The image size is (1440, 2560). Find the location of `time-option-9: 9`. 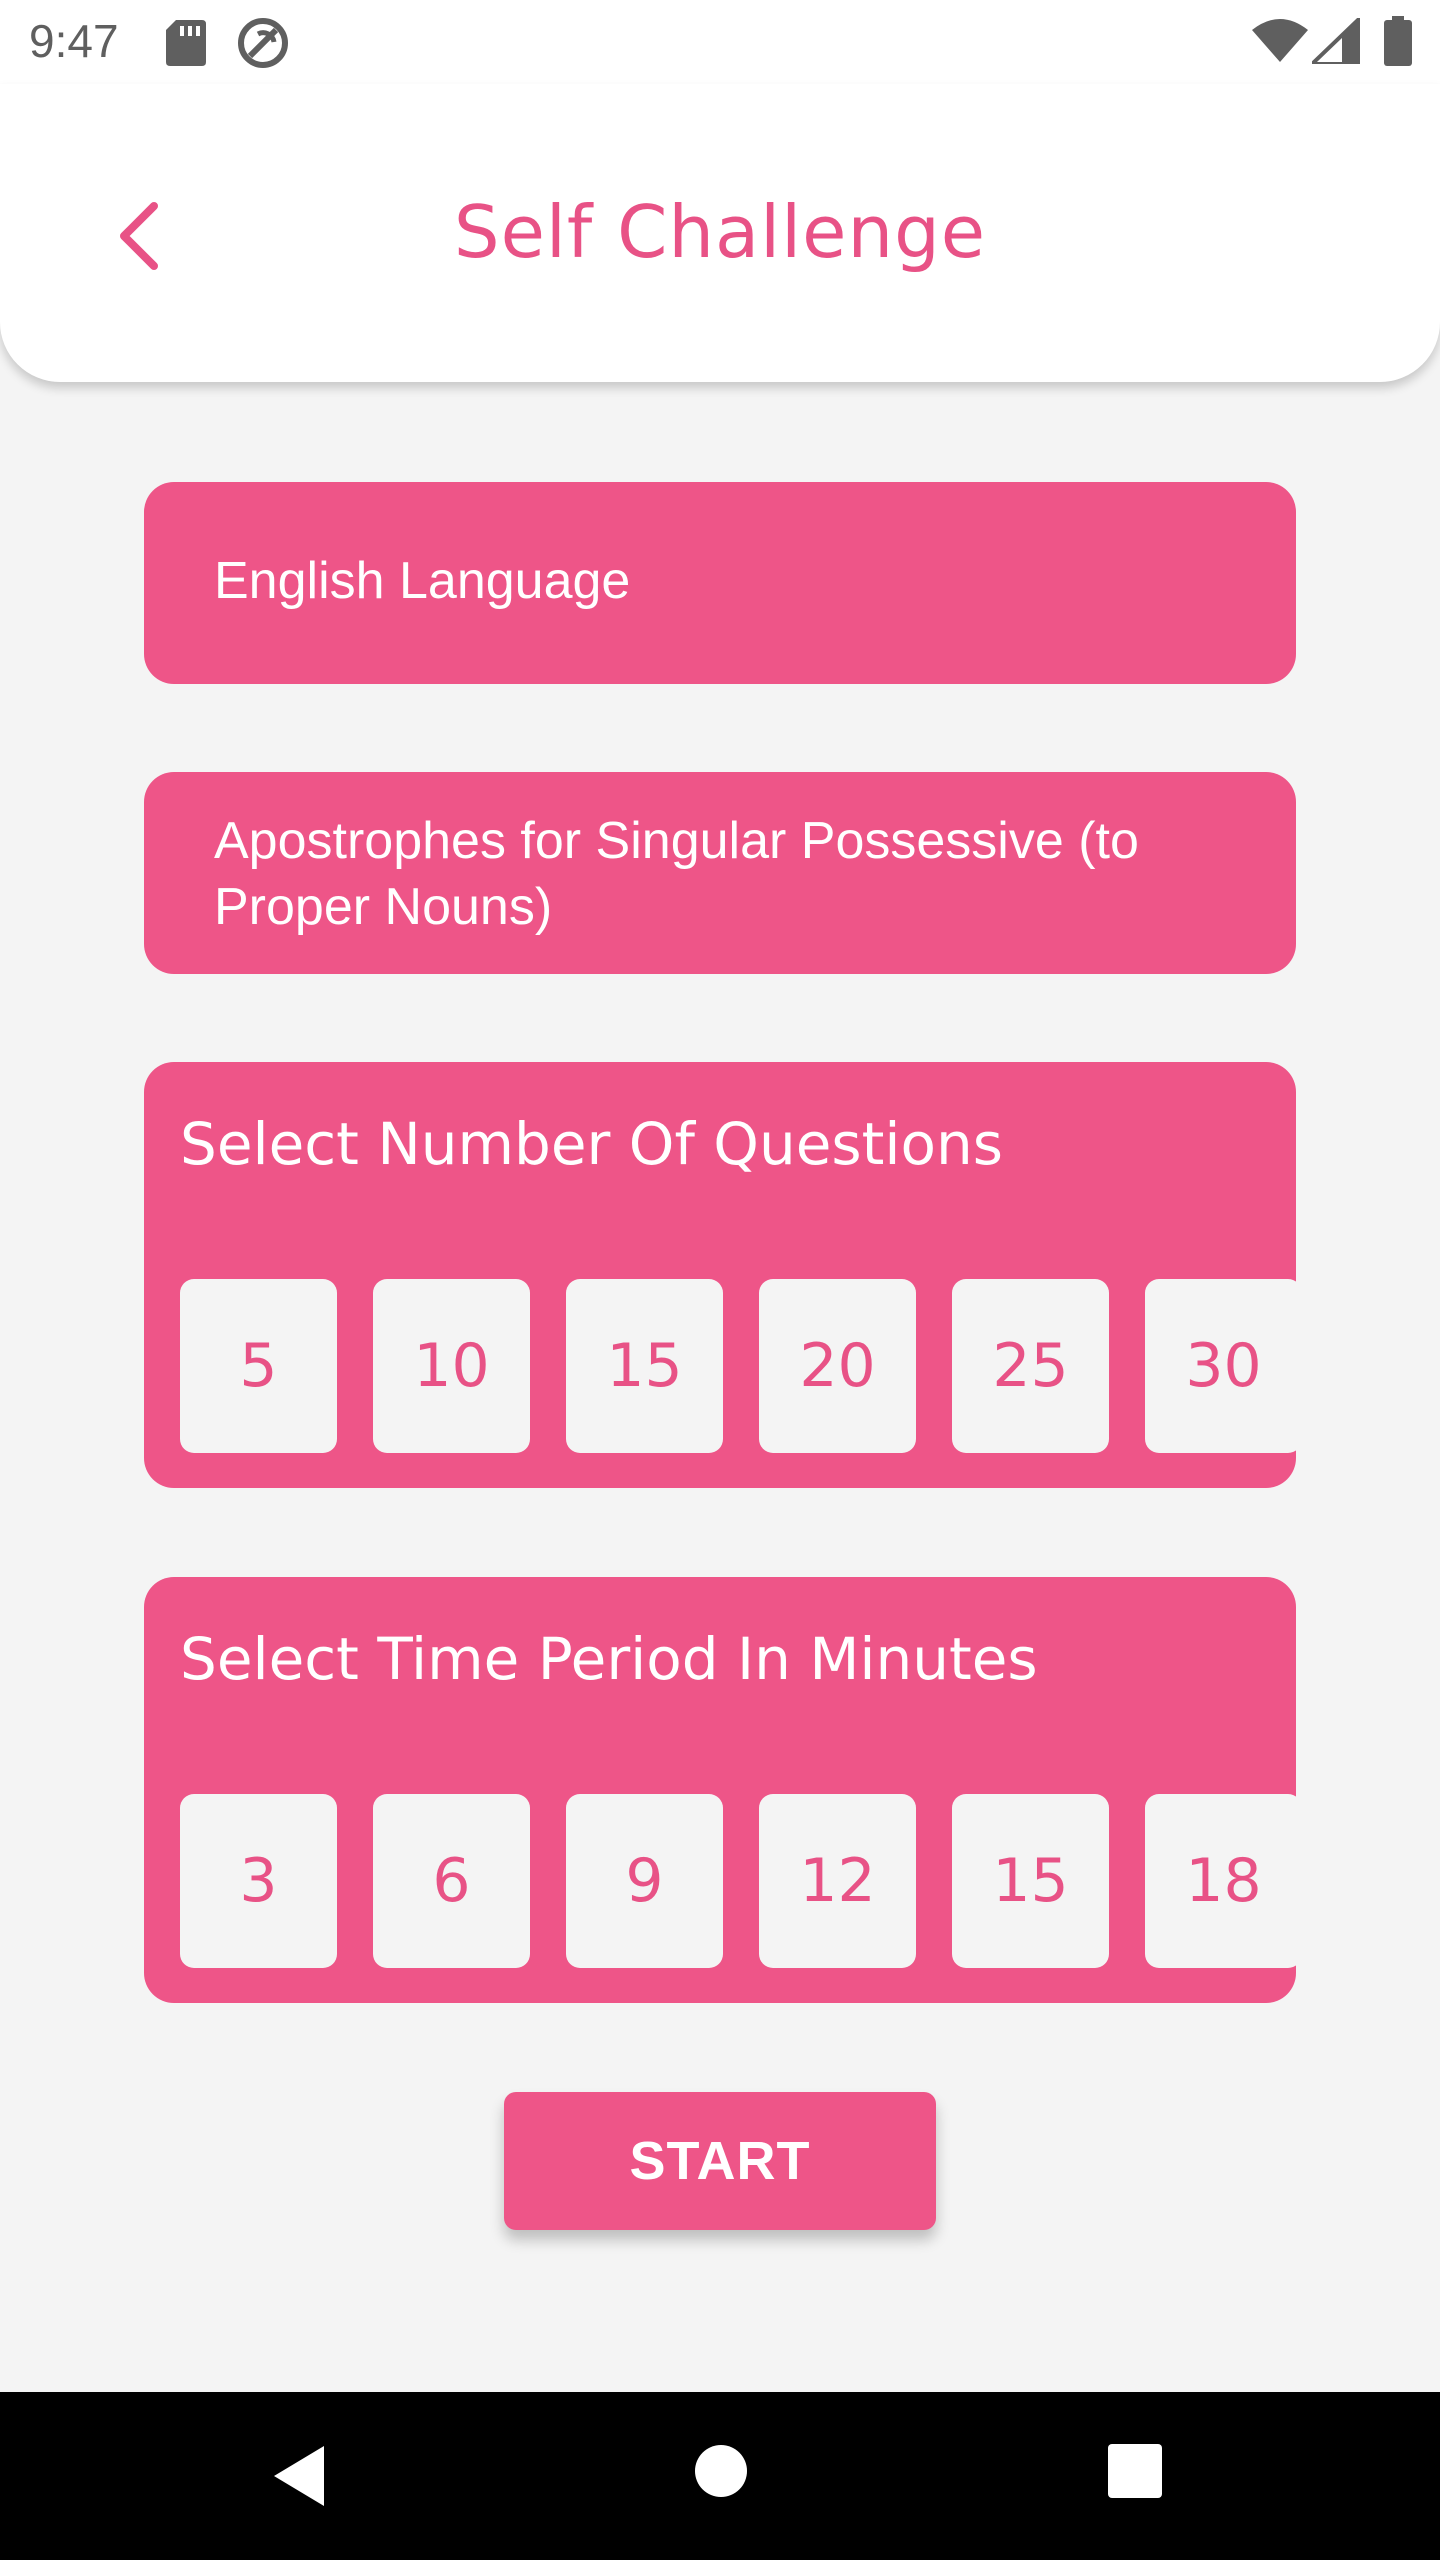

time-option-9: 9 is located at coordinates (644, 1881).